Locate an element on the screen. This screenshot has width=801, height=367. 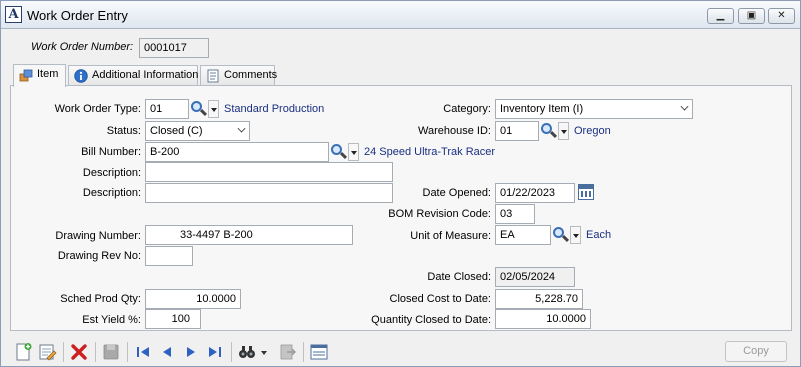
status-label: Status: is located at coordinates (123, 131).